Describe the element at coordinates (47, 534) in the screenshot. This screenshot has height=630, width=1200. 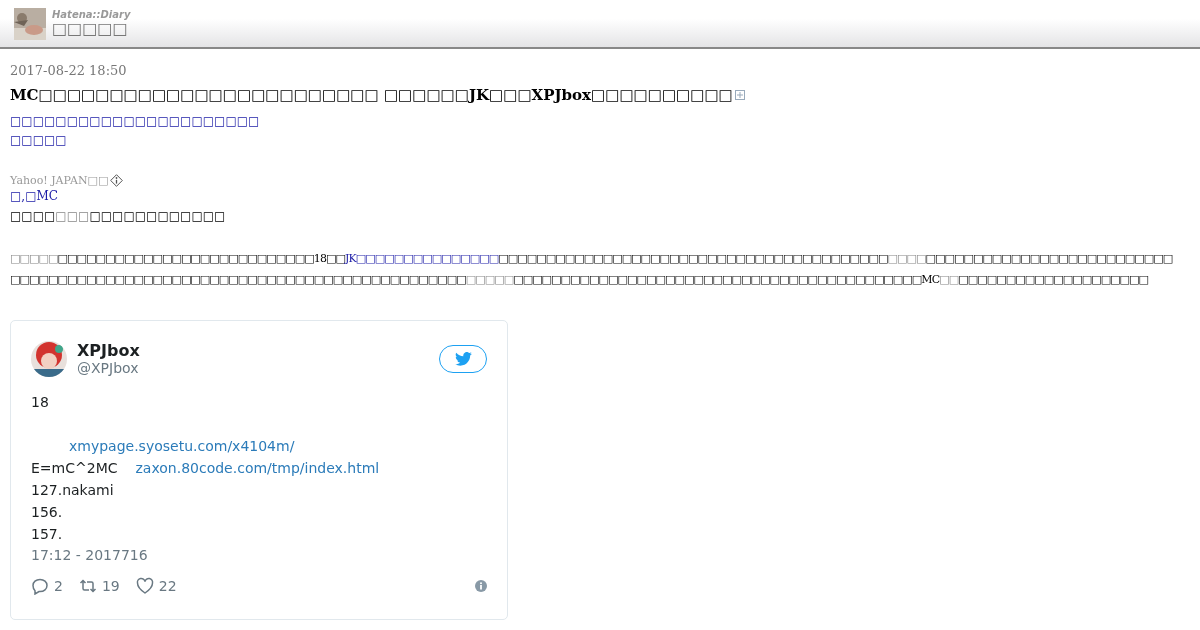
I see `tweet-text: 157.` at that location.